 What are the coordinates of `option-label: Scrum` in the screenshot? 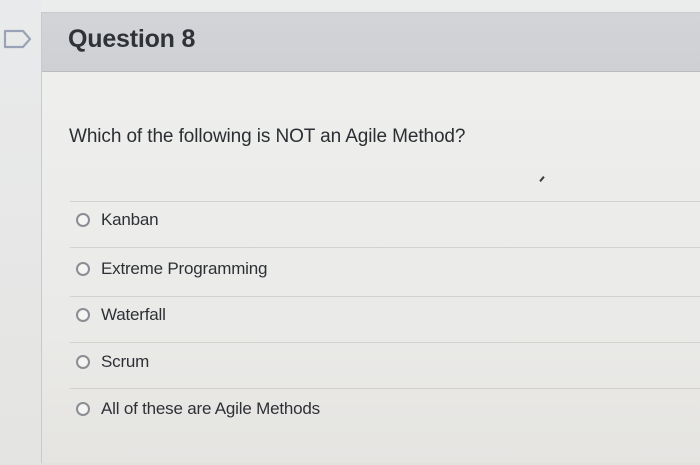 It's located at (125, 361).